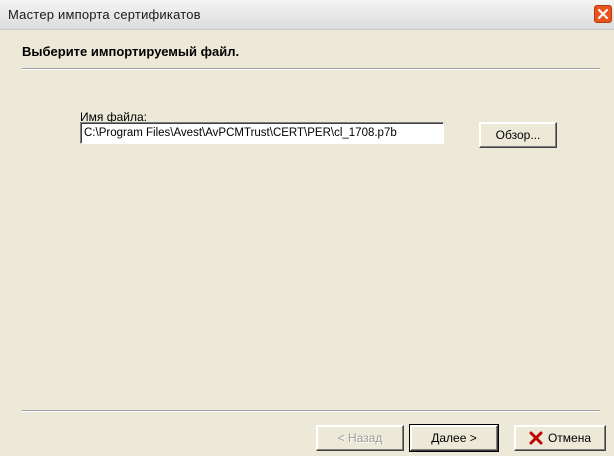 Image resolution: width=614 pixels, height=456 pixels. I want to click on x-icon, so click(536, 438).